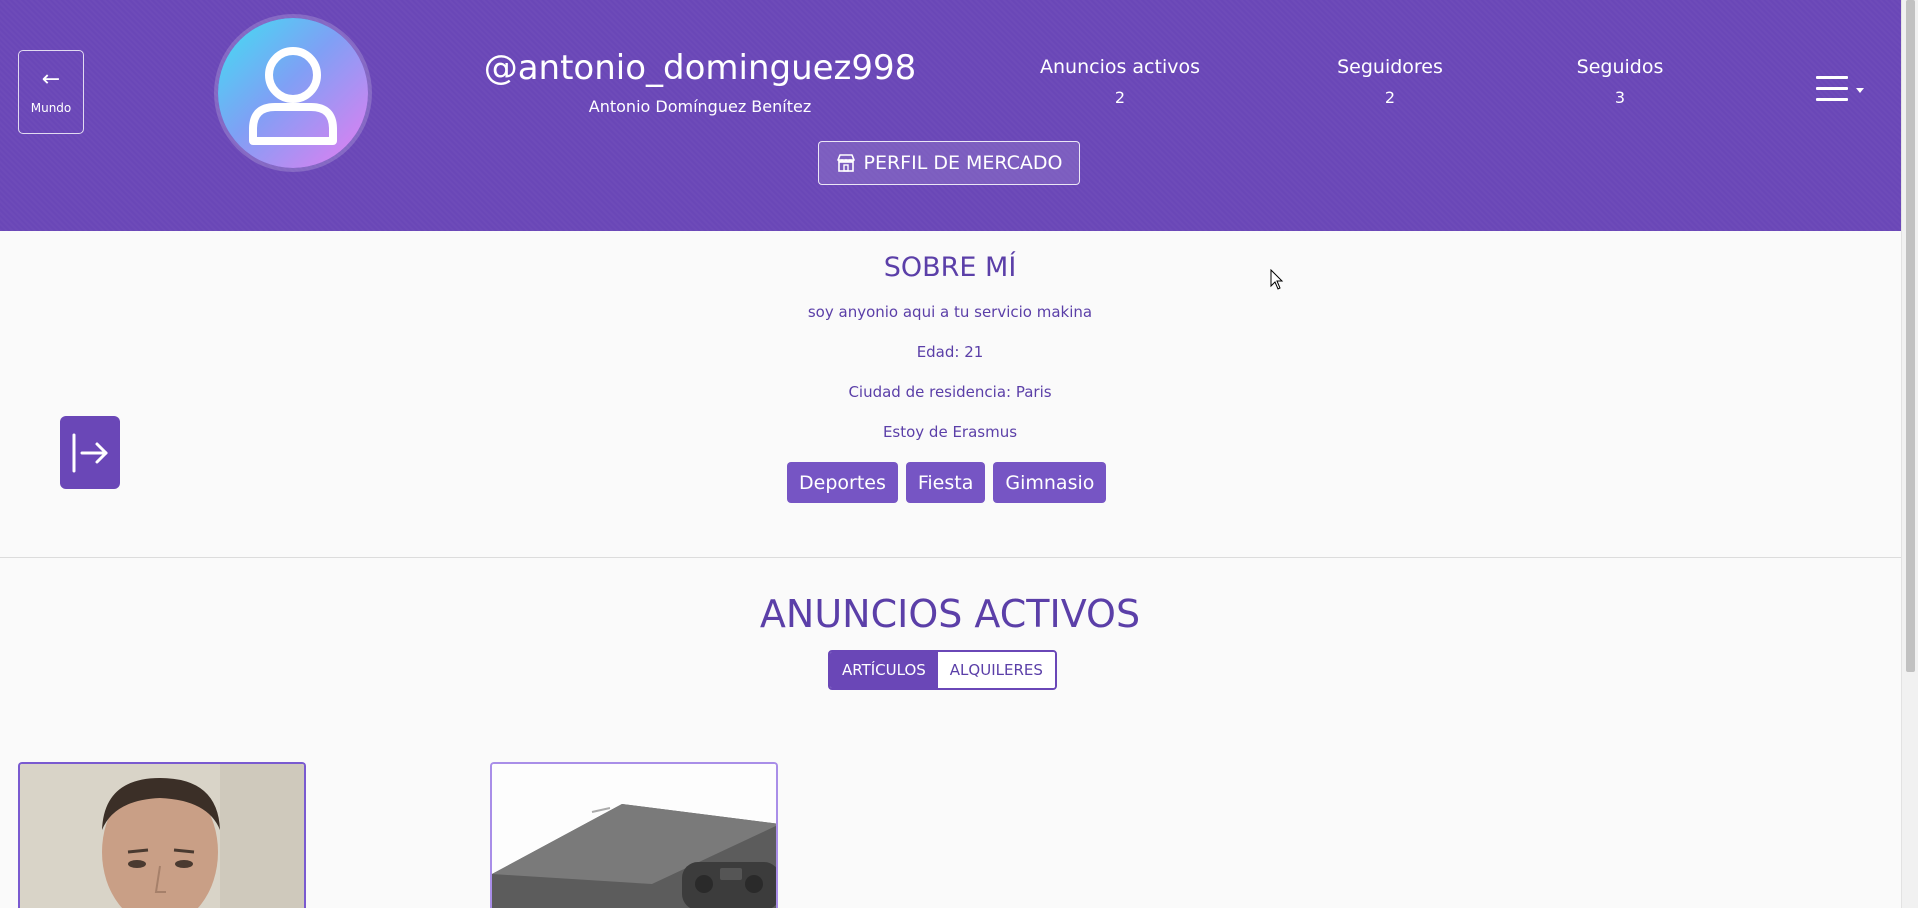  I want to click on page-scrollbar, so click(1909, 454).